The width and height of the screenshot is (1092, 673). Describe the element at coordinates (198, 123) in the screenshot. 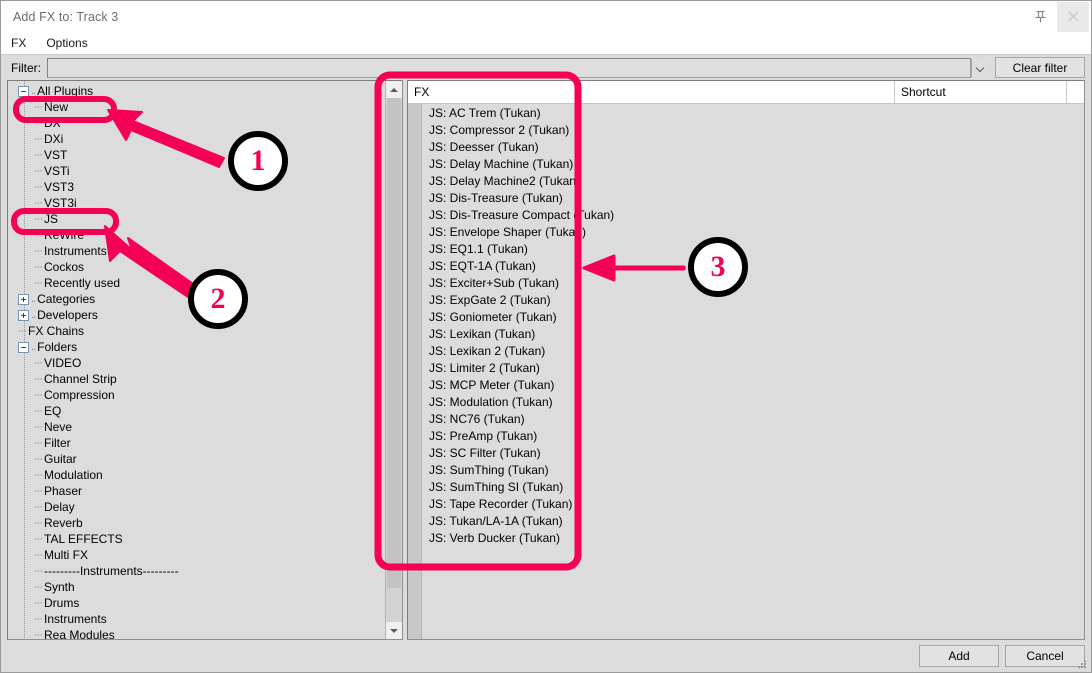

I see `tree-item-dx: ··· DX` at that location.